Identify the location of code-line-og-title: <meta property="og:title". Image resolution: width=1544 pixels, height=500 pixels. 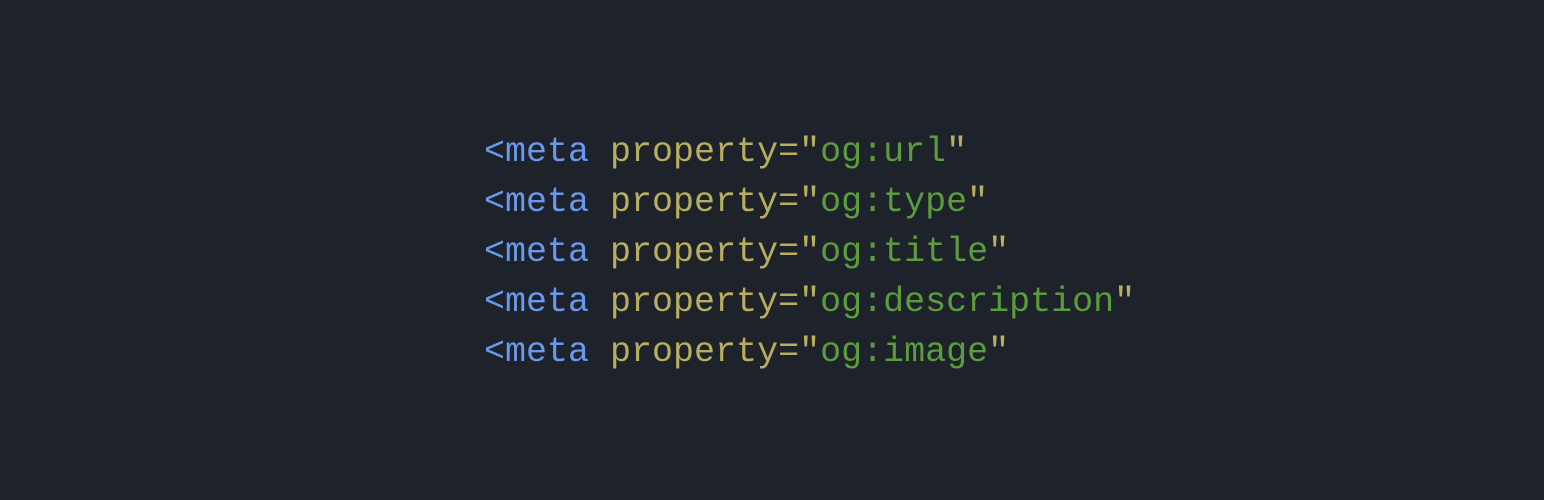
(809, 252).